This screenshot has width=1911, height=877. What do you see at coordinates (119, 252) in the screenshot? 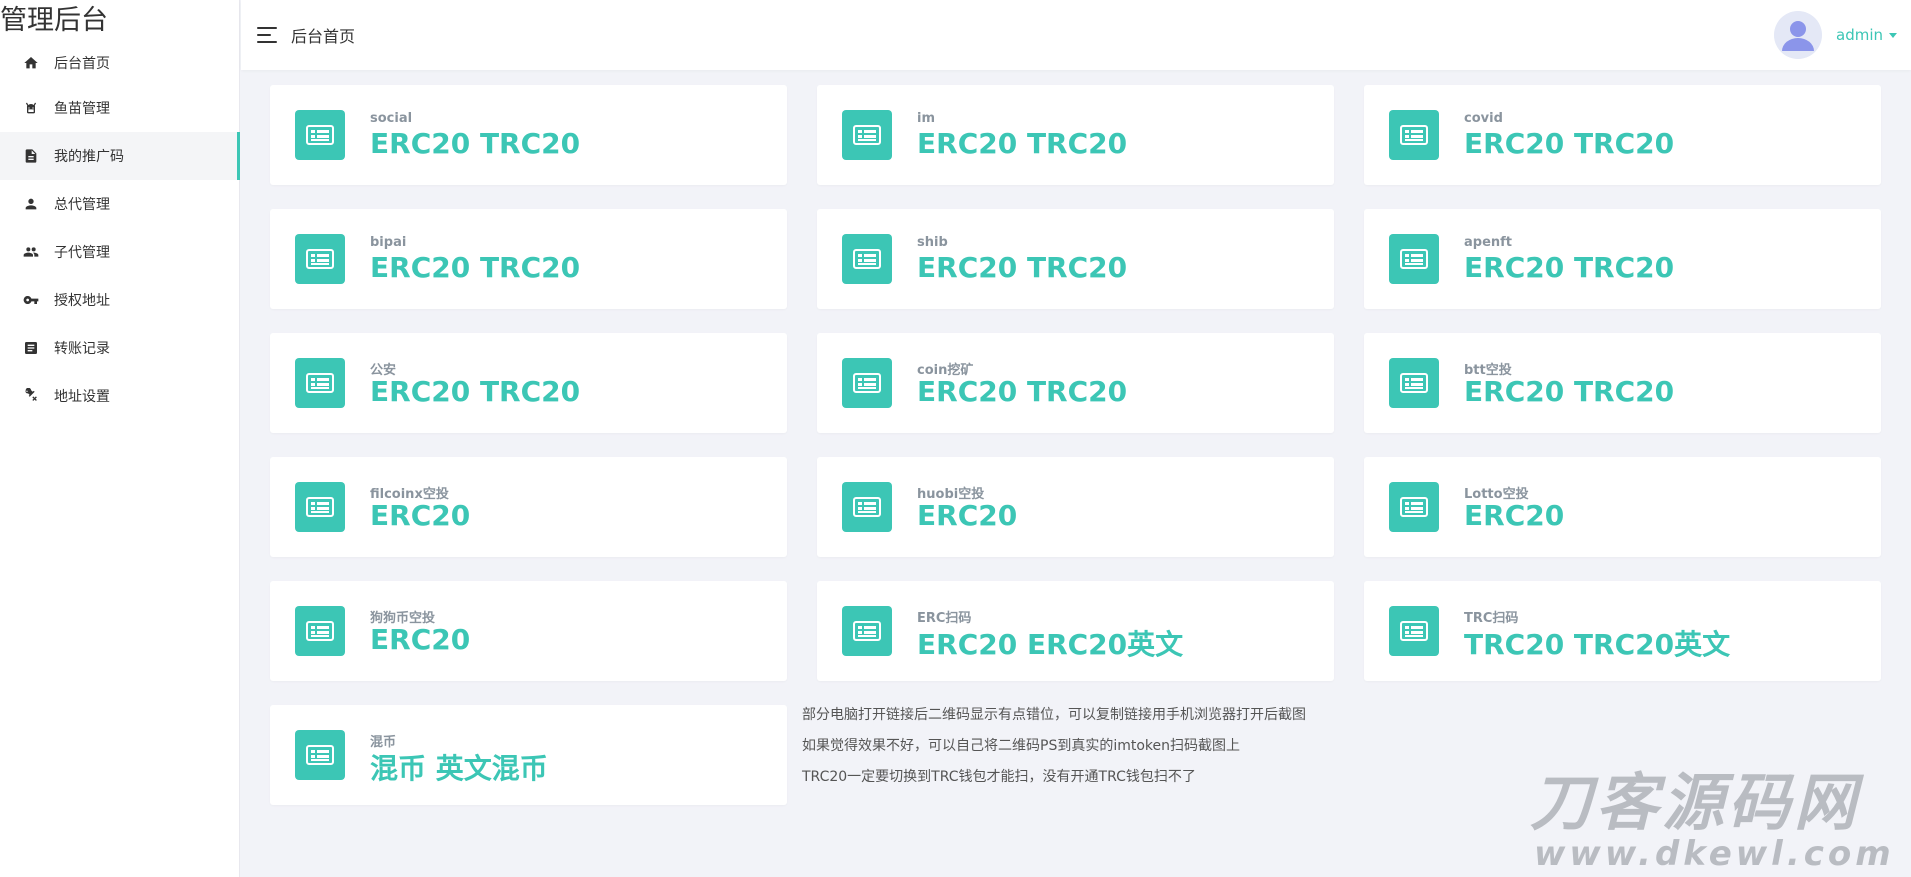
I see `sidebar-item-sub-agent: 子代管理` at bounding box center [119, 252].